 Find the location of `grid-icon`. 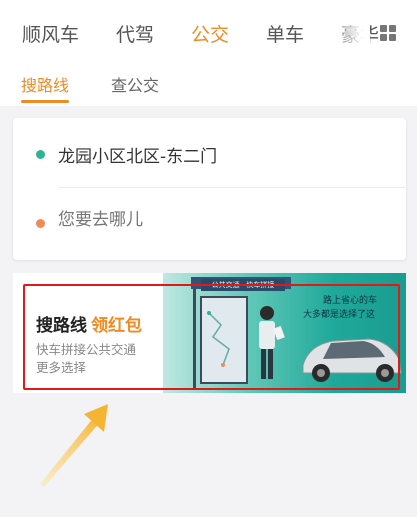

grid-icon is located at coordinates (388, 33).